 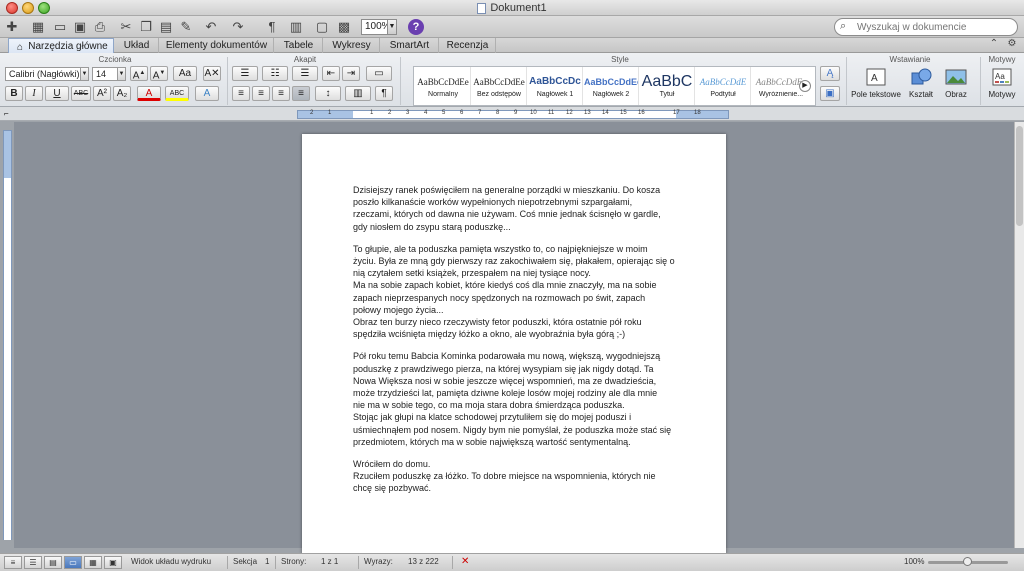 I want to click on styles-scroll-arrow: ▶, so click(x=805, y=86).